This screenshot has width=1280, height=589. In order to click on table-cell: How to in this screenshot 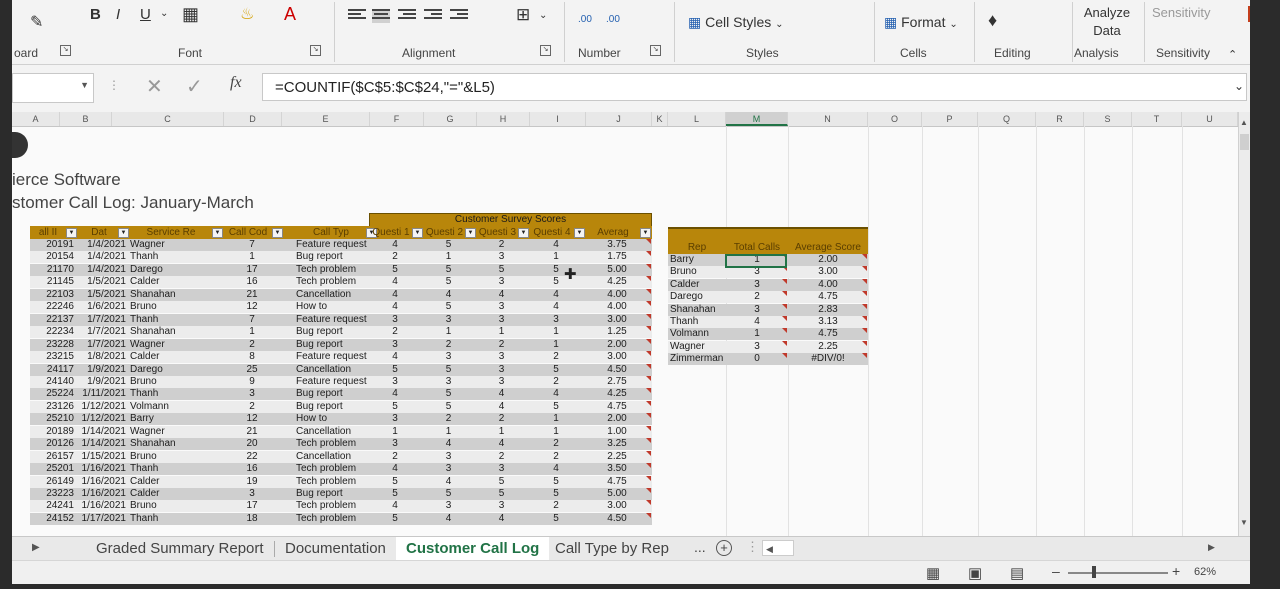, I will do `click(335, 307)`.